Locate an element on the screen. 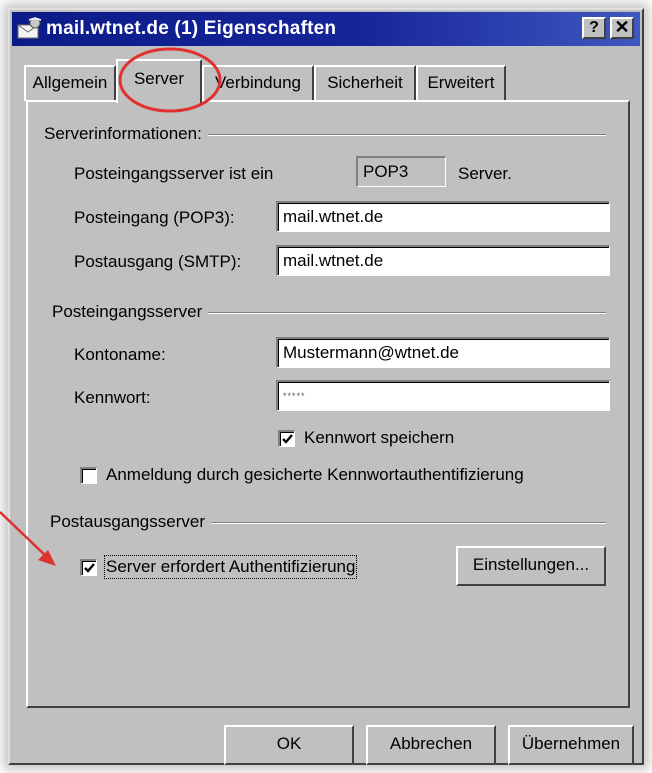  highlight-circle is located at coordinates (170, 80).